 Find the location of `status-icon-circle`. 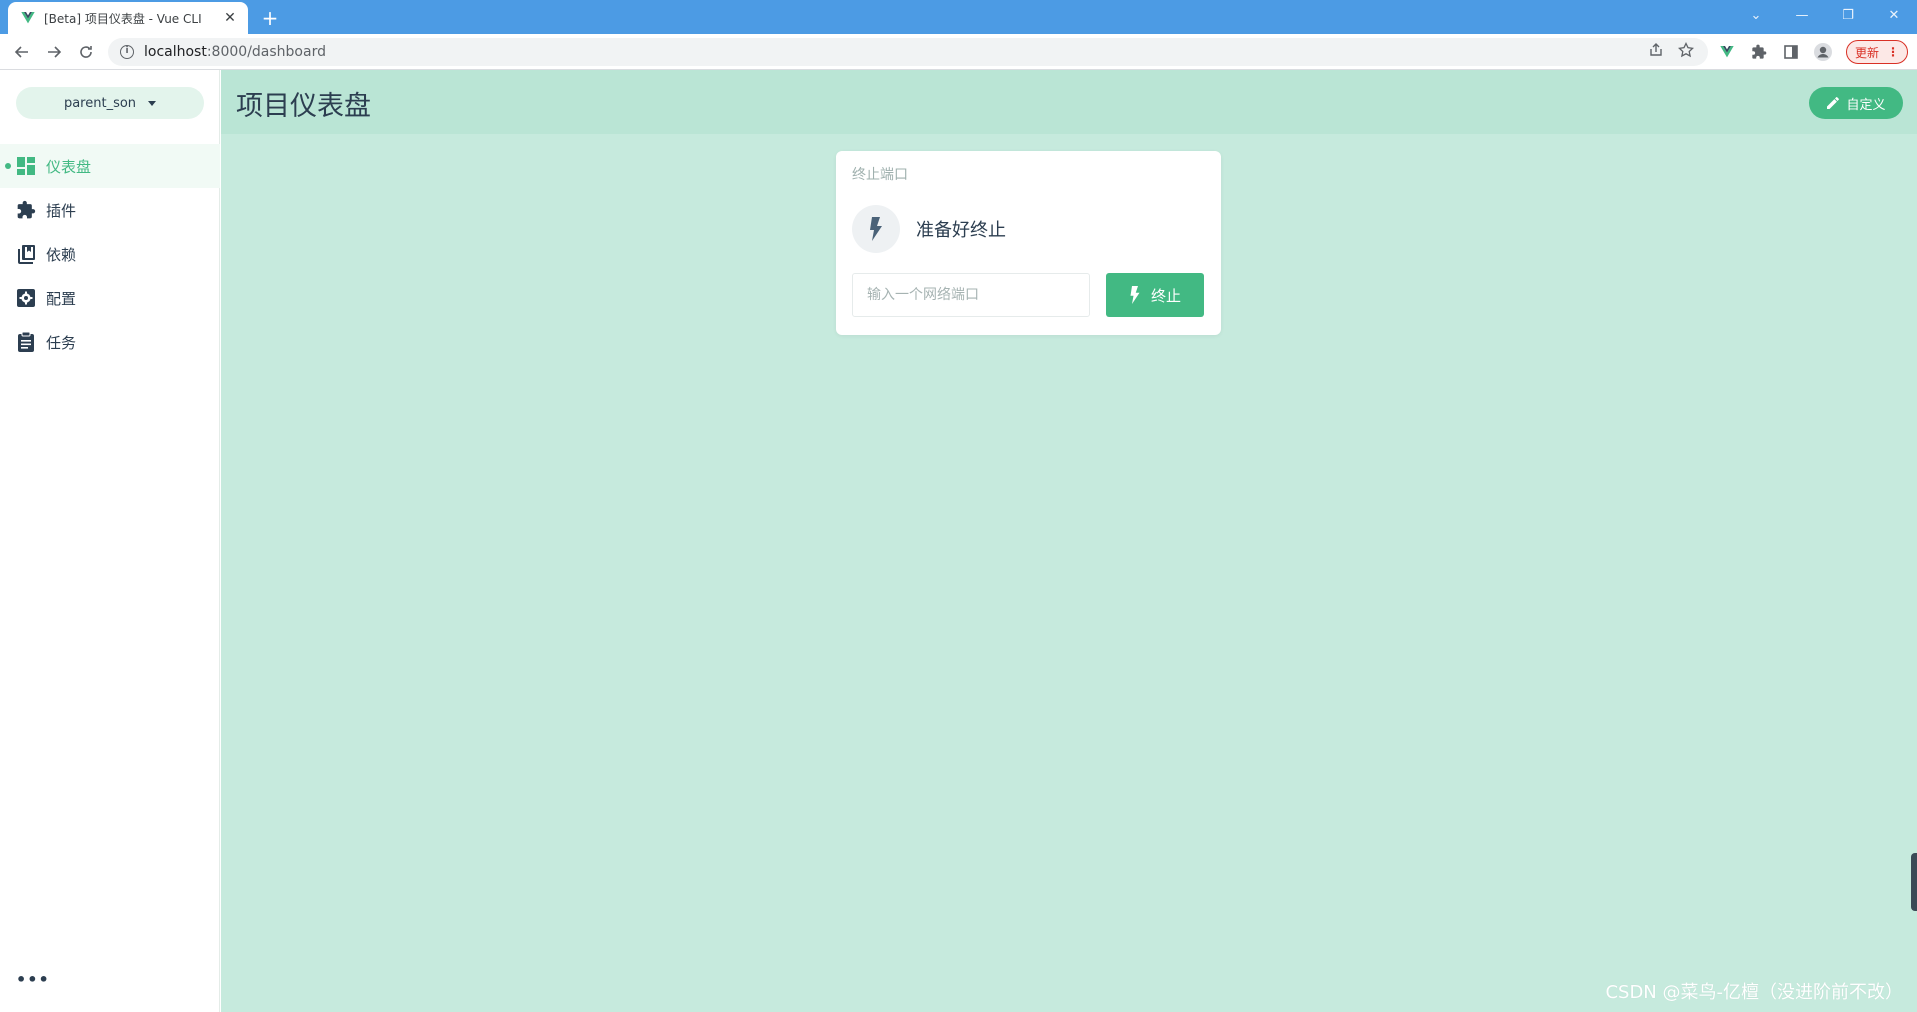

status-icon-circle is located at coordinates (876, 229).